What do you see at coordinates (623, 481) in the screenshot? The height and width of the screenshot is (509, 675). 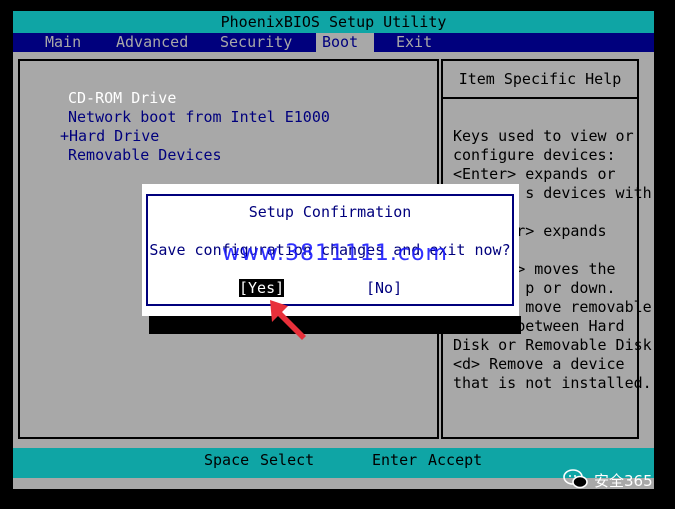 I see `brand-label: 安全365` at bounding box center [623, 481].